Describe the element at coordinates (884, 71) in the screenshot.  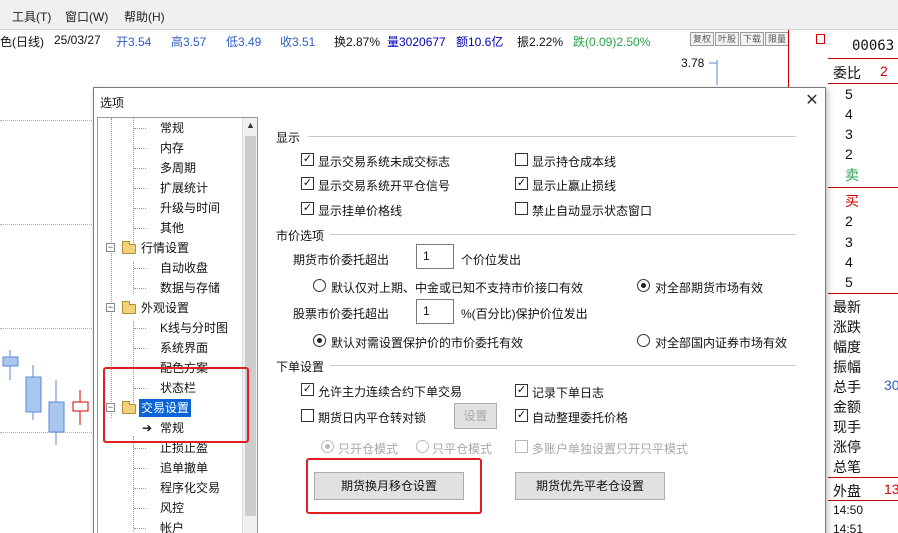
I see `commission-ratio-value: 2` at that location.